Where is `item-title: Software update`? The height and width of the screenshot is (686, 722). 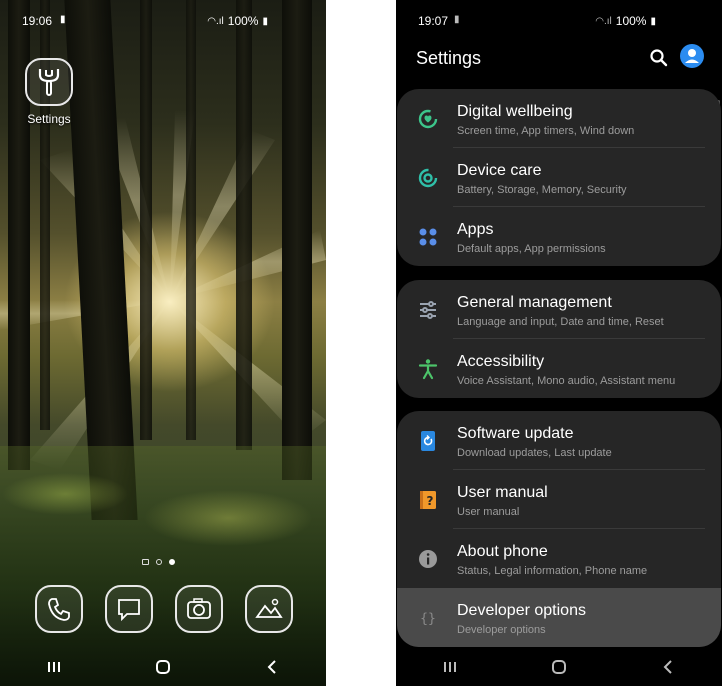
item-title: Software update is located at coordinates (515, 433).